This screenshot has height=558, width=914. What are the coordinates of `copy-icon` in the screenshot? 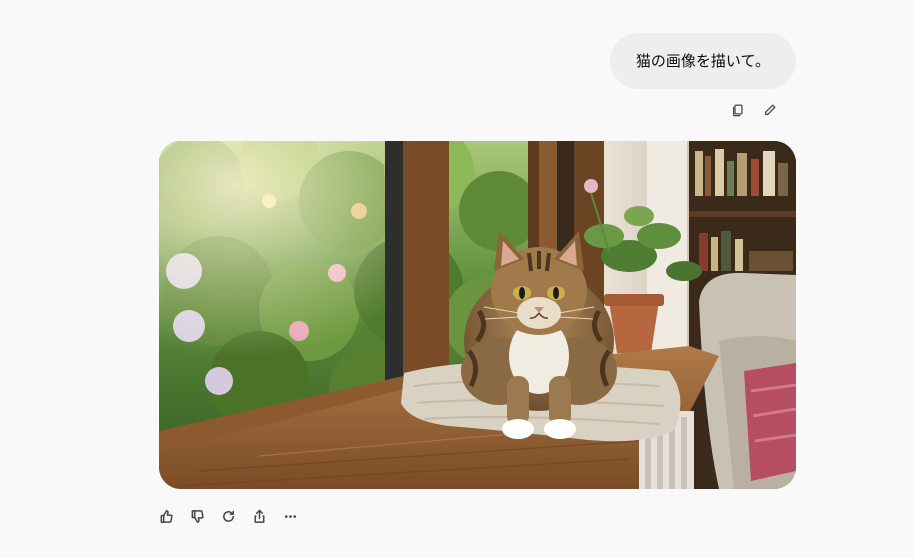 It's located at (737, 110).